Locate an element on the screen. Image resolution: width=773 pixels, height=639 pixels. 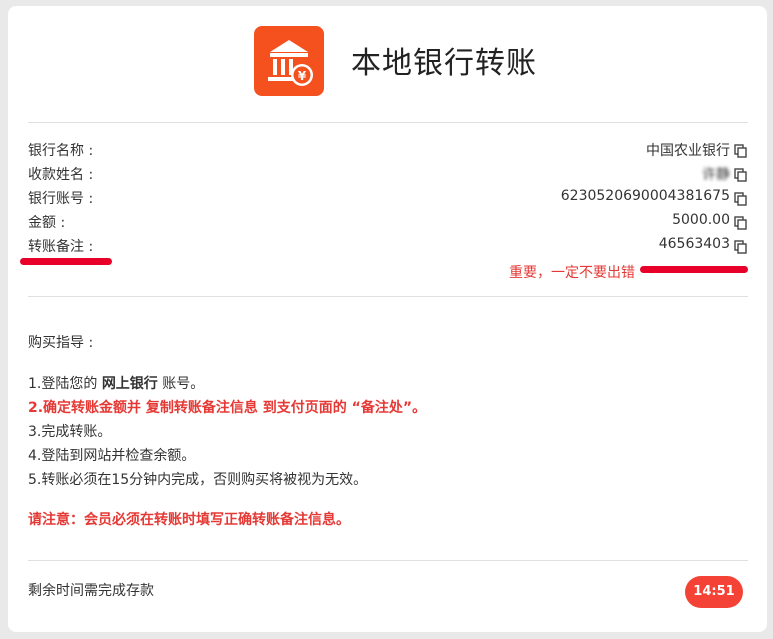
detail-row-payee-name: 收款姓名 : 许静 is located at coordinates (388, 175).